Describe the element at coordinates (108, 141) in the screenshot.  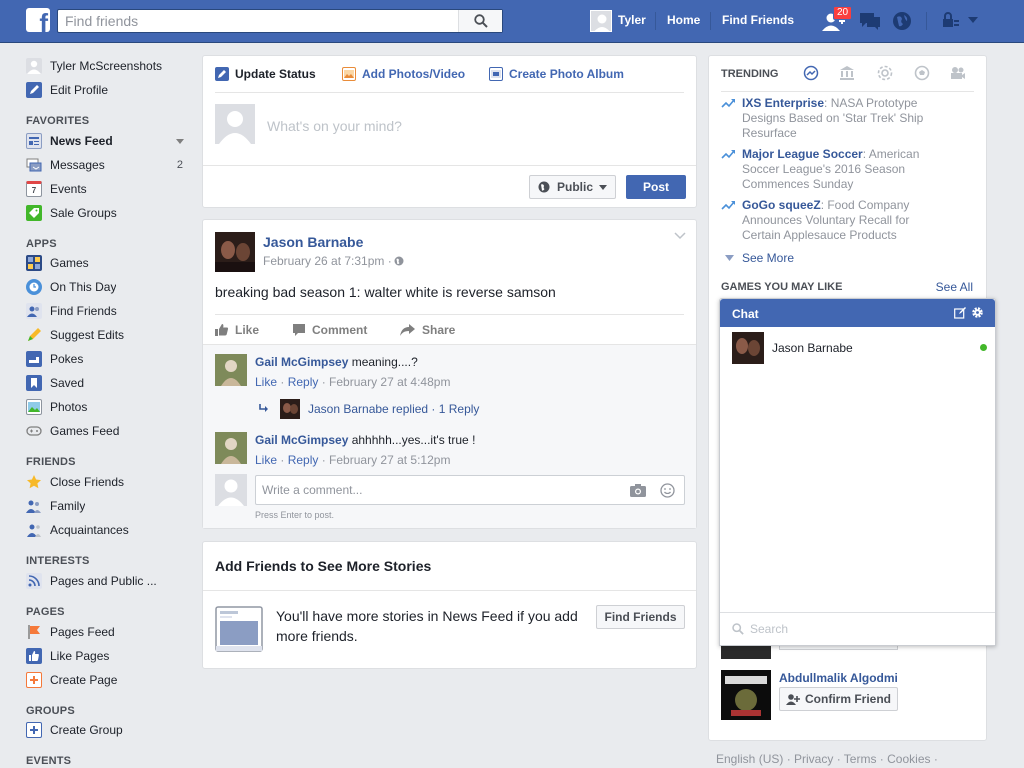
I see `sidebar-item-news-feed: News Feed` at that location.